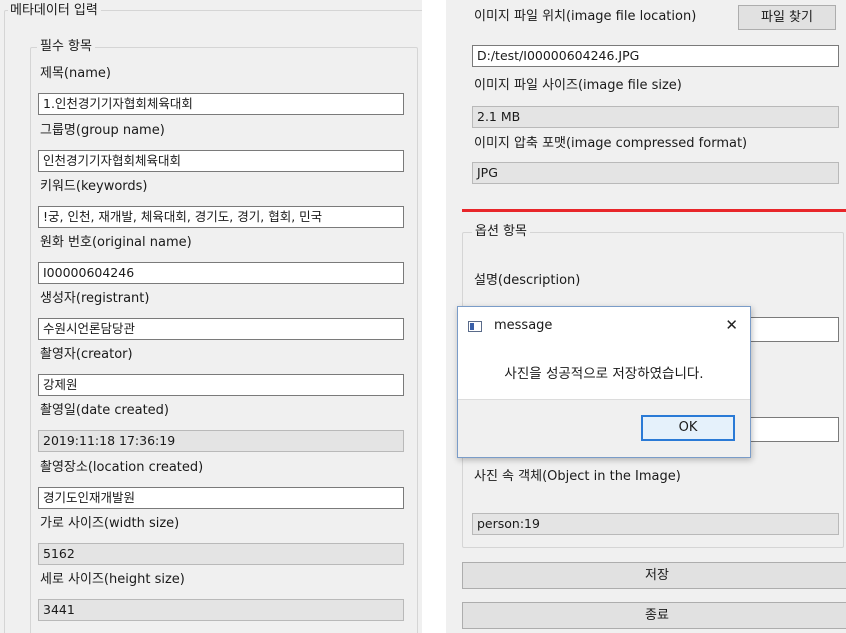  Describe the element at coordinates (655, 524) in the screenshot. I see `objects-field: person:19` at that location.